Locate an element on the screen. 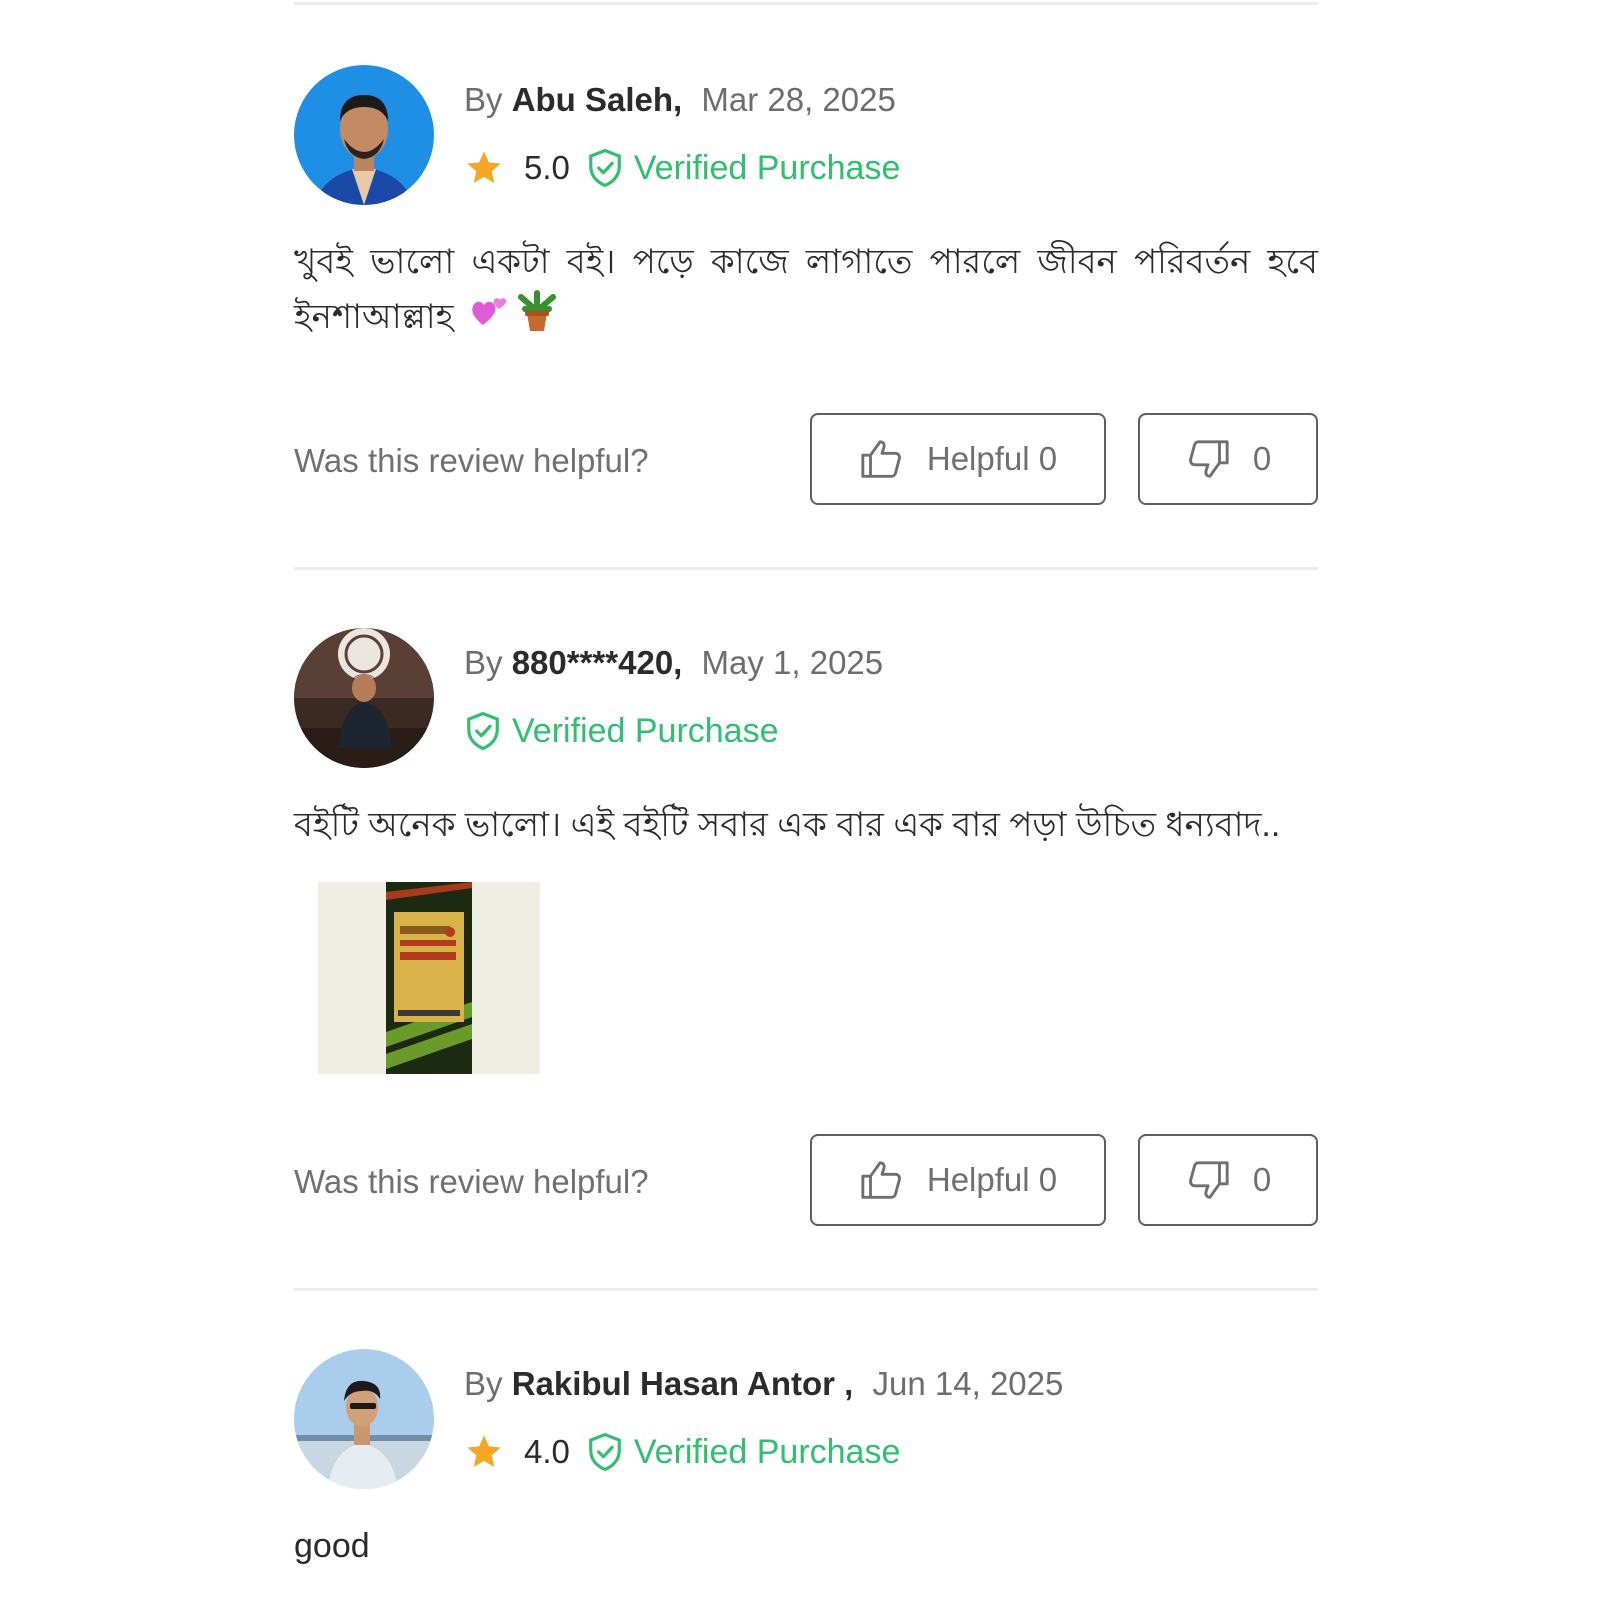 The height and width of the screenshot is (1600, 1600). rating-value: 4.0 is located at coordinates (547, 1451).